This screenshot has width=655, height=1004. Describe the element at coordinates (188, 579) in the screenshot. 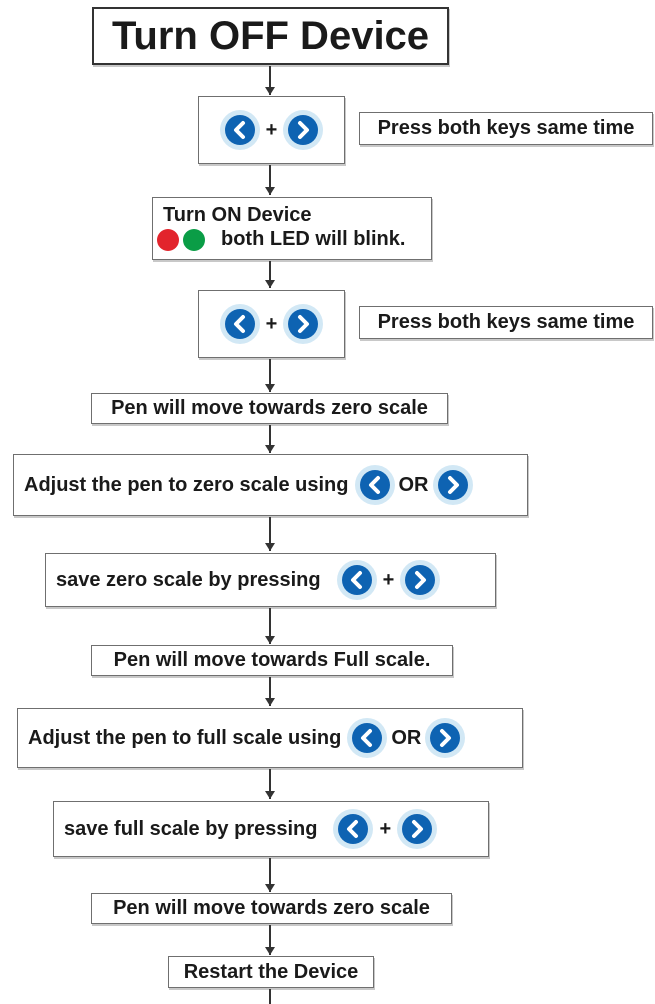

I see `save-zero-text: save zero scale by pressing` at that location.